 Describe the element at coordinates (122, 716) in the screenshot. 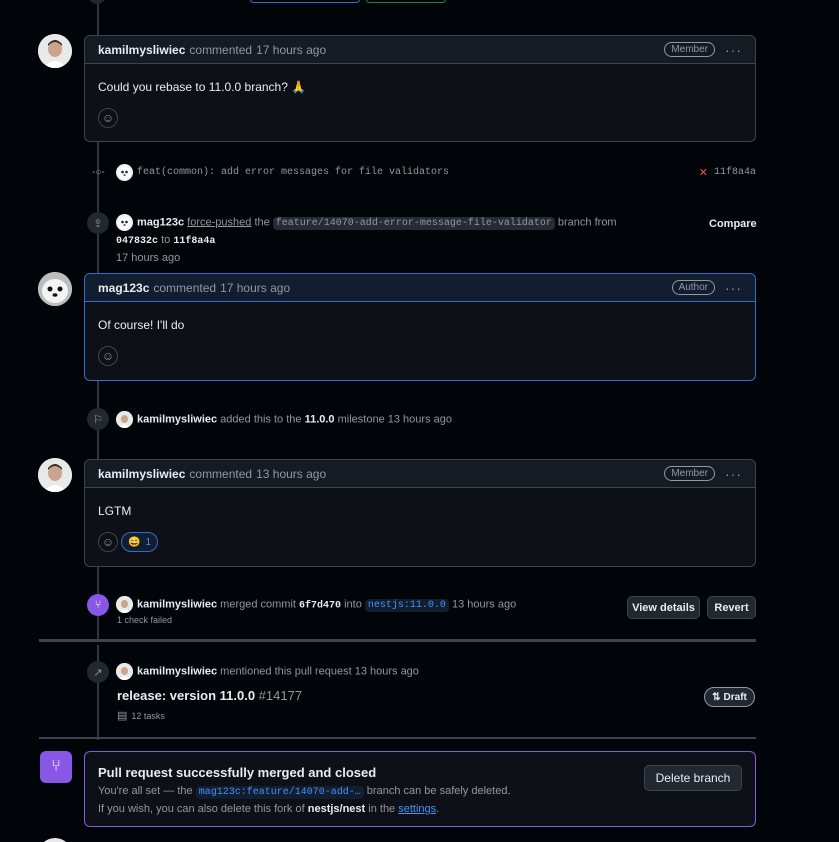

I see `tasklist-icon: ▤` at that location.